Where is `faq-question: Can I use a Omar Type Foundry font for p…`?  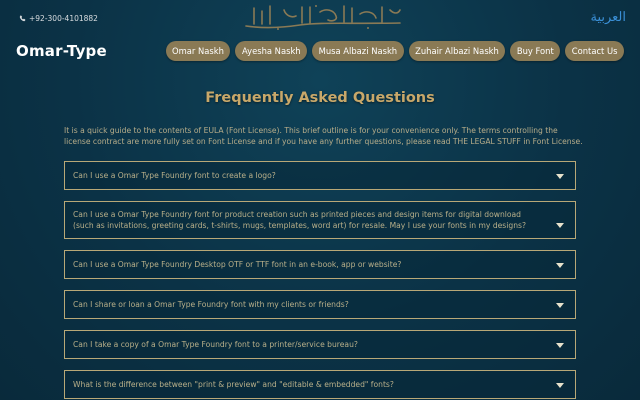 faq-question: Can I use a Omar Type Foundry font for p… is located at coordinates (299, 220).